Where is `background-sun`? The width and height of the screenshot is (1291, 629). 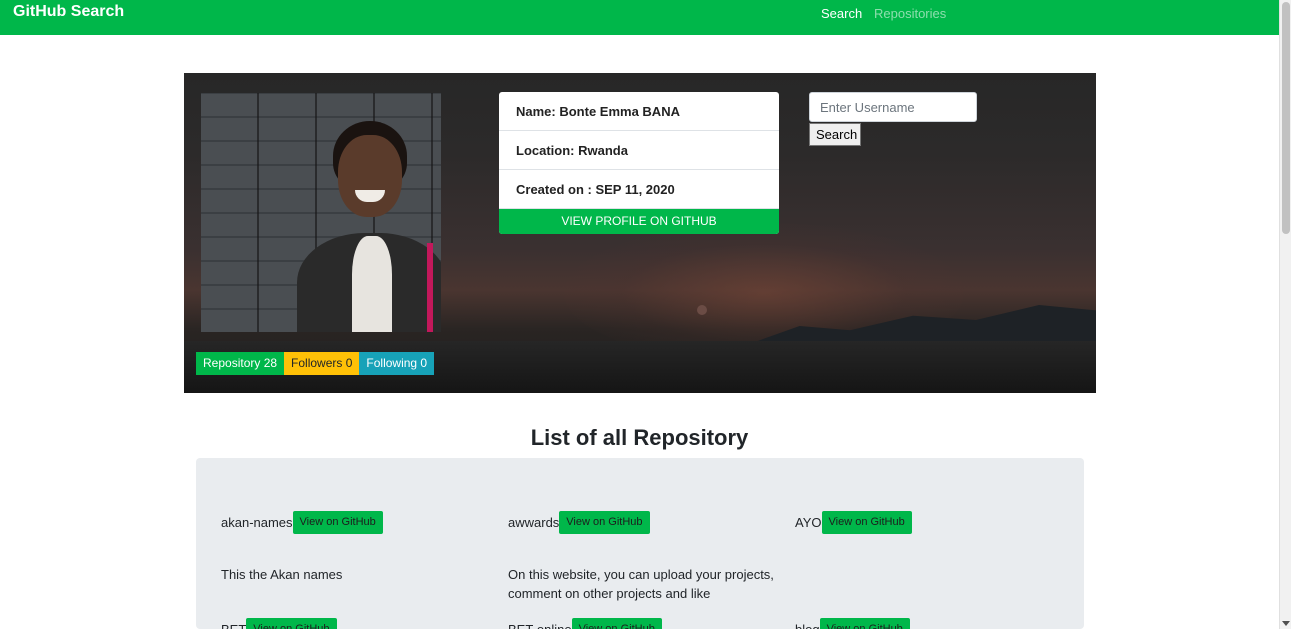 background-sun is located at coordinates (702, 310).